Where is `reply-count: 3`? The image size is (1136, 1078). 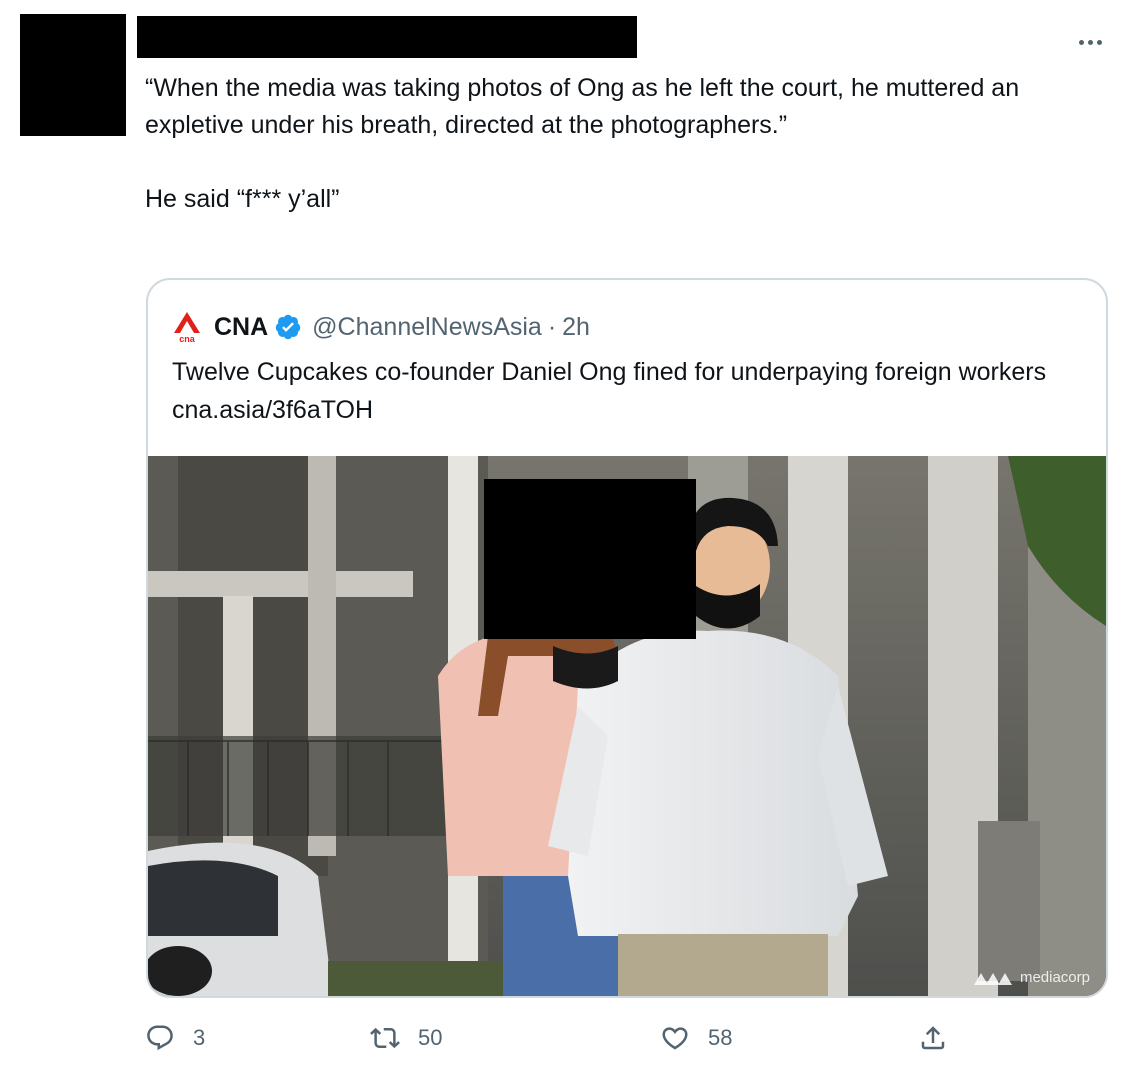
reply-count: 3 is located at coordinates (199, 1037).